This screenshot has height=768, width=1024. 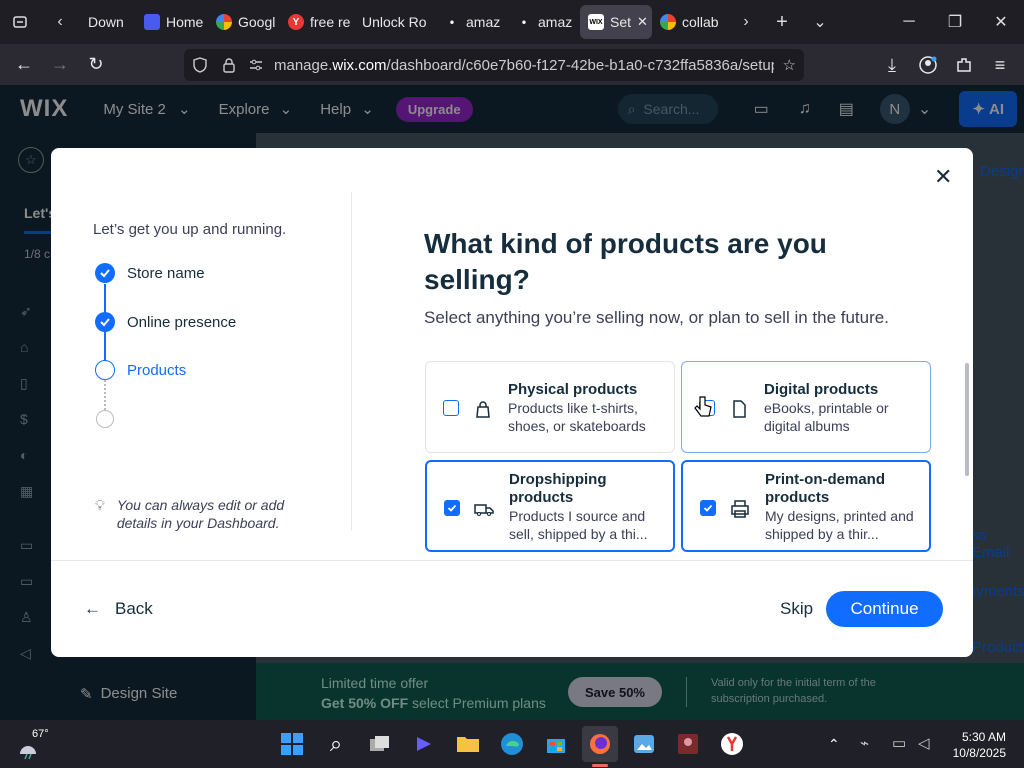 What do you see at coordinates (292, 744) in the screenshot?
I see `windows-start-icon` at bounding box center [292, 744].